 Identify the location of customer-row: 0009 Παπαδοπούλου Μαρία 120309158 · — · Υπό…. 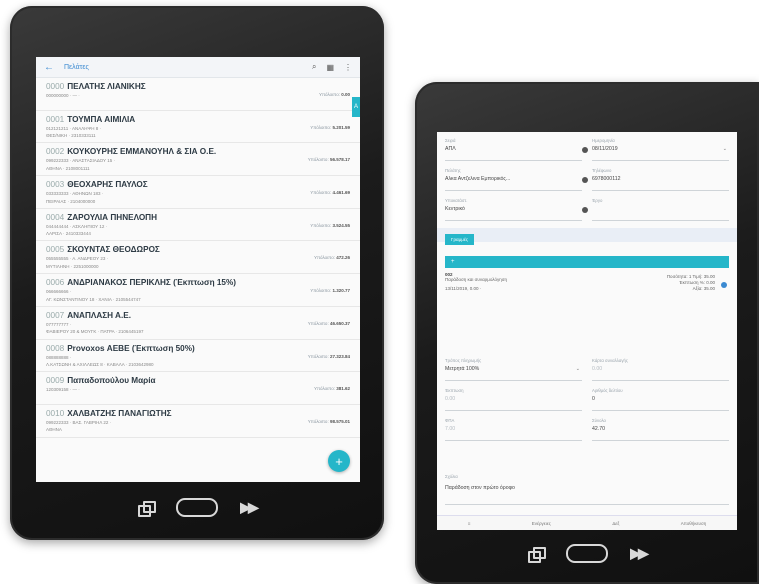
(198, 388).